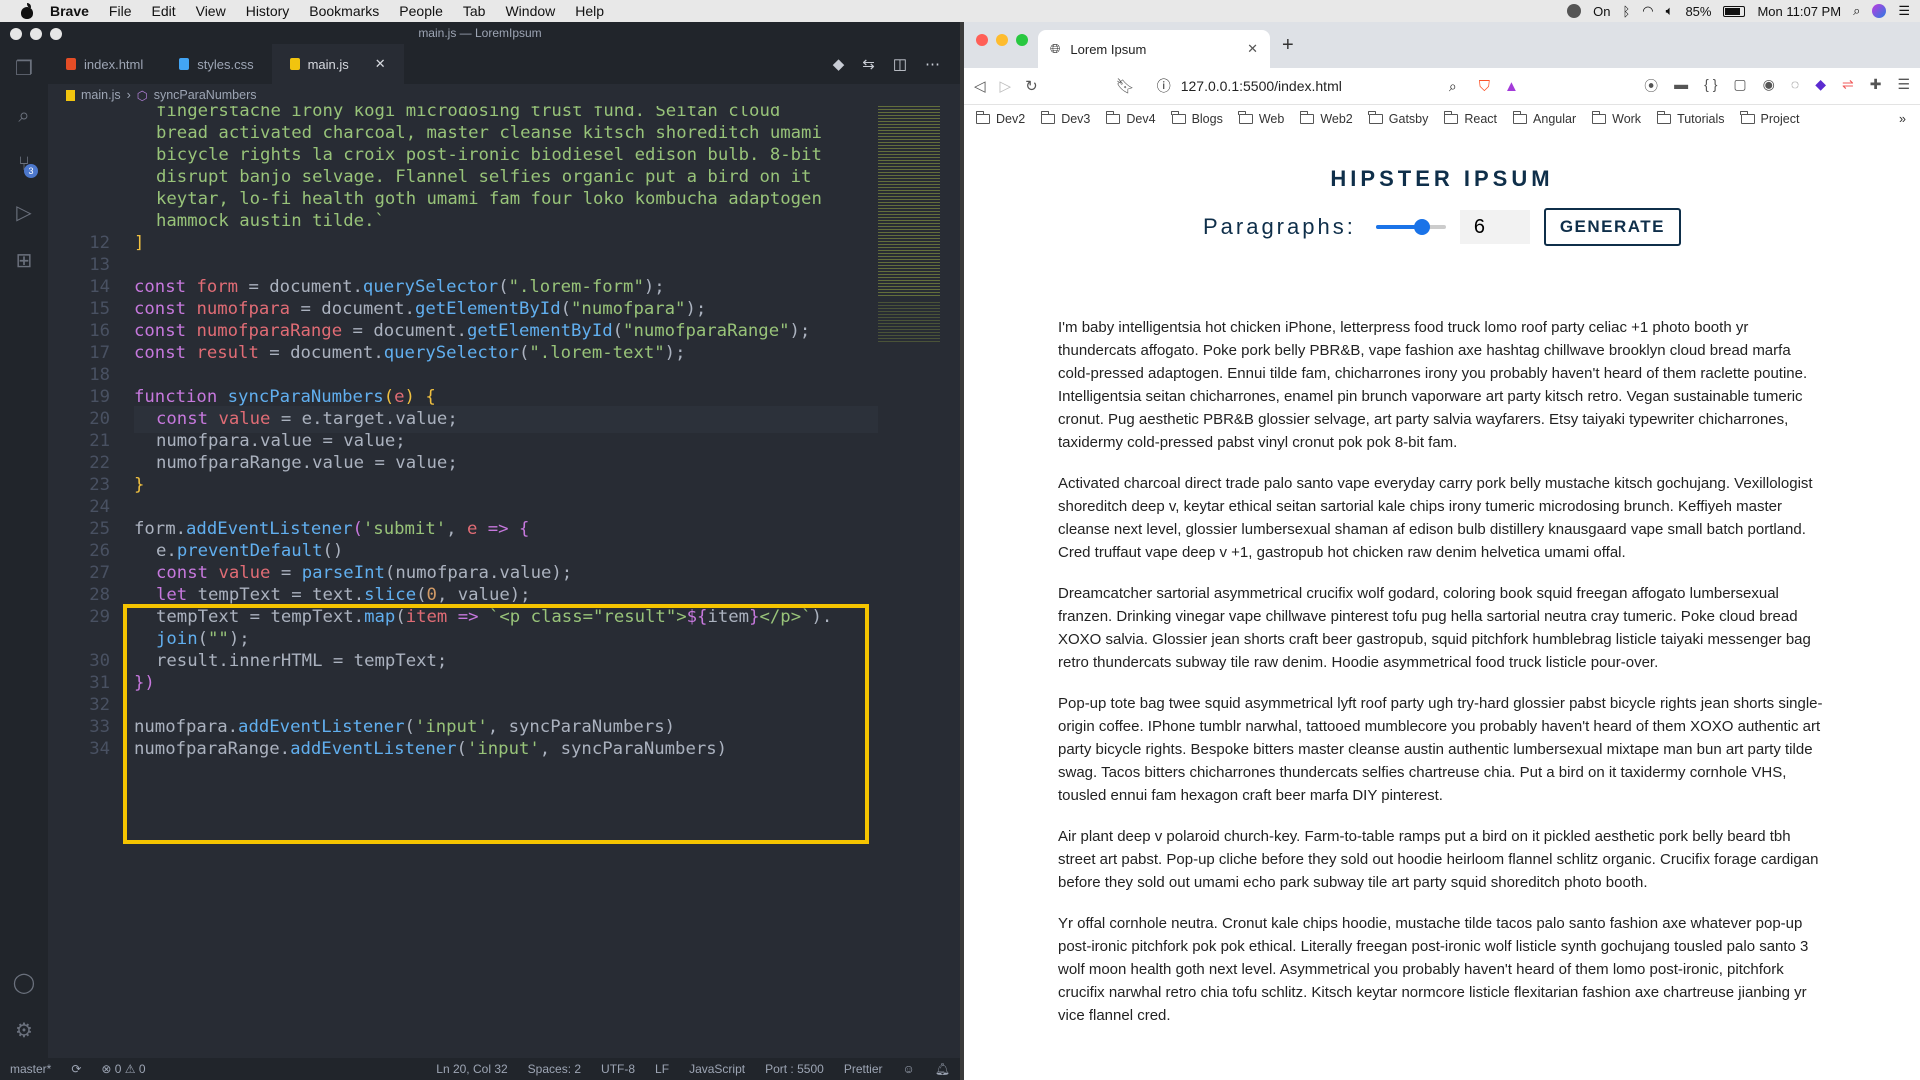 The height and width of the screenshot is (1080, 1920). What do you see at coordinates (589, 11) in the screenshot?
I see `menu-help: Help` at bounding box center [589, 11].